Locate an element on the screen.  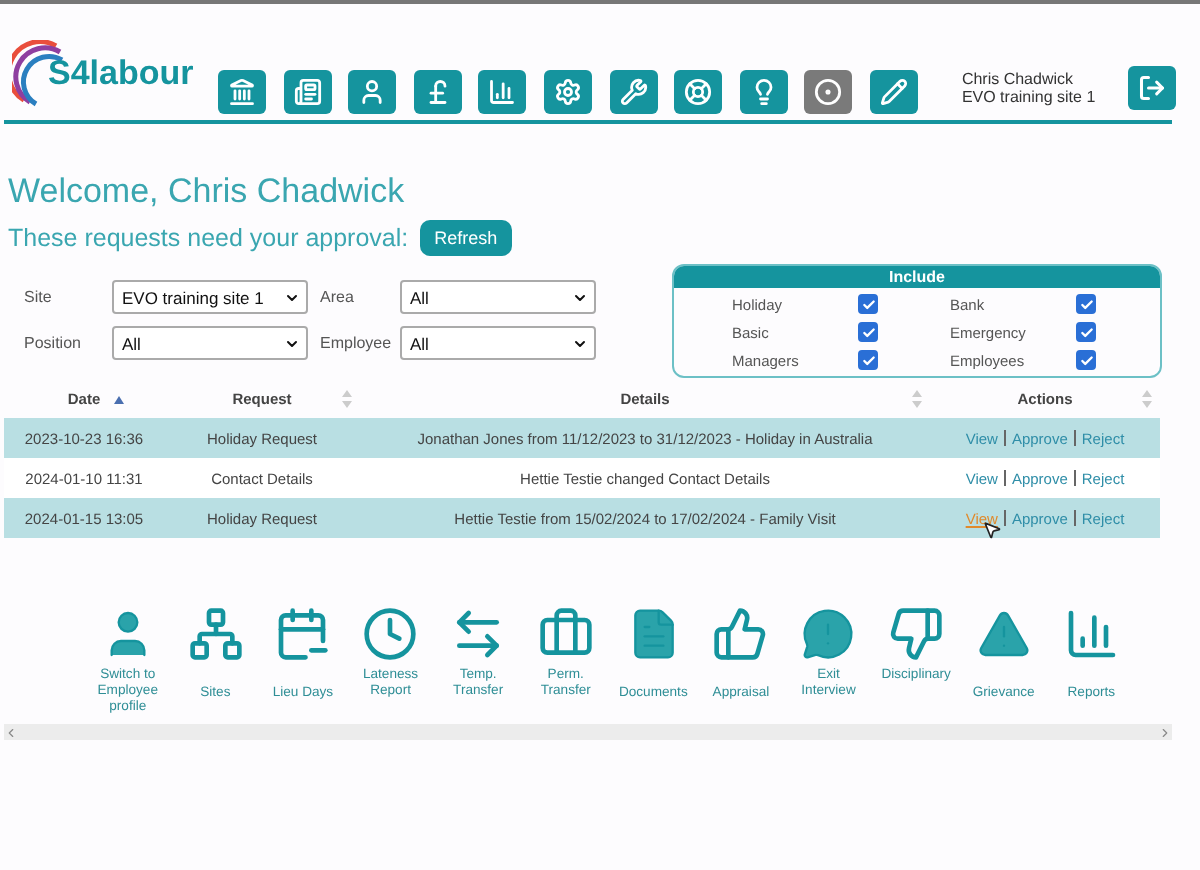
user-name: Chris Chadwick is located at coordinates (1018, 79).